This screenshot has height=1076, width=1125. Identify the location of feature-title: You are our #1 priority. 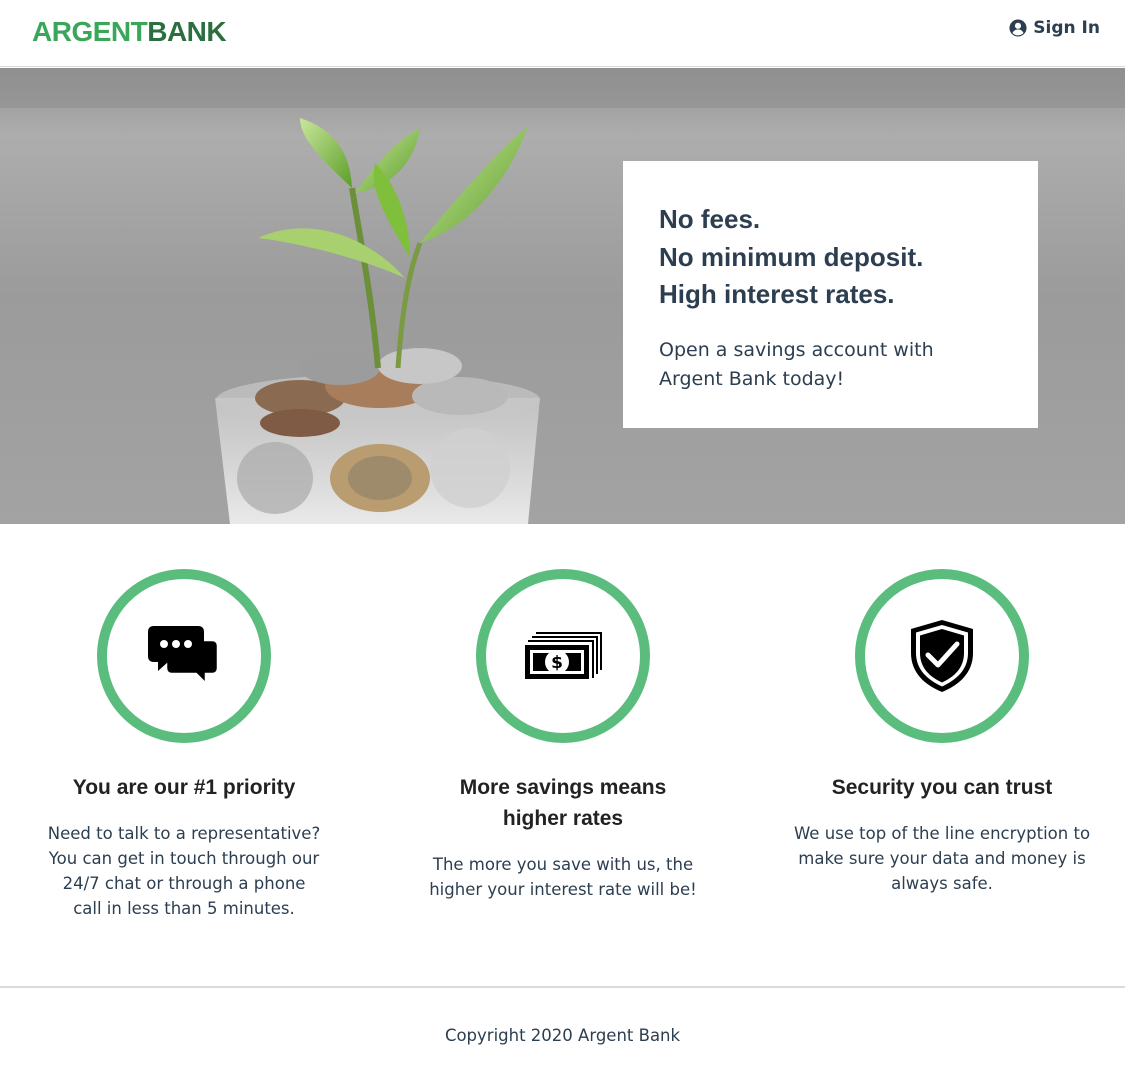
(184, 787).